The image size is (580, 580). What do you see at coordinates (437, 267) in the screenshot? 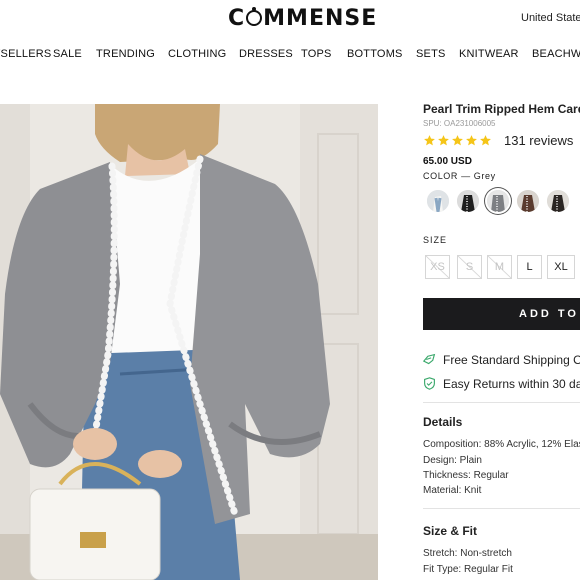
I see `size-option-xs: XS` at bounding box center [437, 267].